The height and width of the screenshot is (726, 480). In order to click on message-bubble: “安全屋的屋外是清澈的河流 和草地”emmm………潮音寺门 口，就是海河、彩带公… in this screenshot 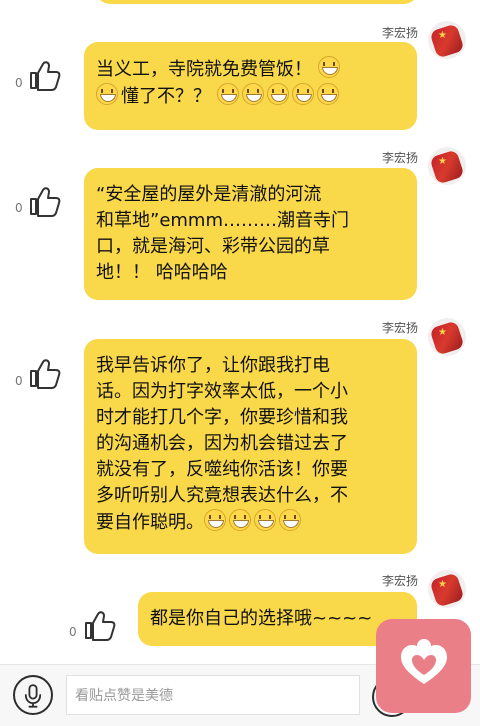, I will do `click(250, 234)`.